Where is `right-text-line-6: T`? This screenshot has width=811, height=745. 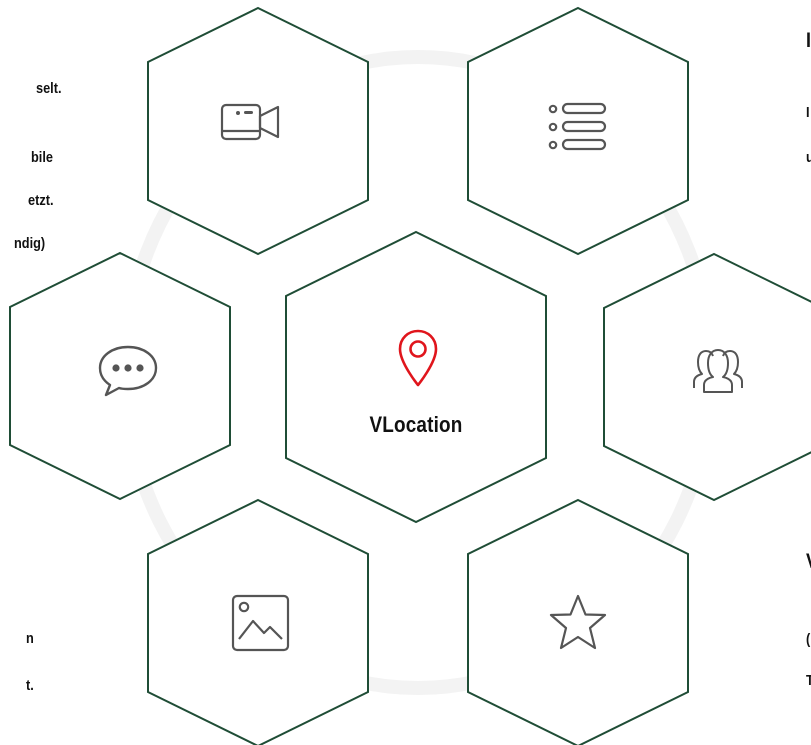 right-text-line-6: T is located at coordinates (808, 680).